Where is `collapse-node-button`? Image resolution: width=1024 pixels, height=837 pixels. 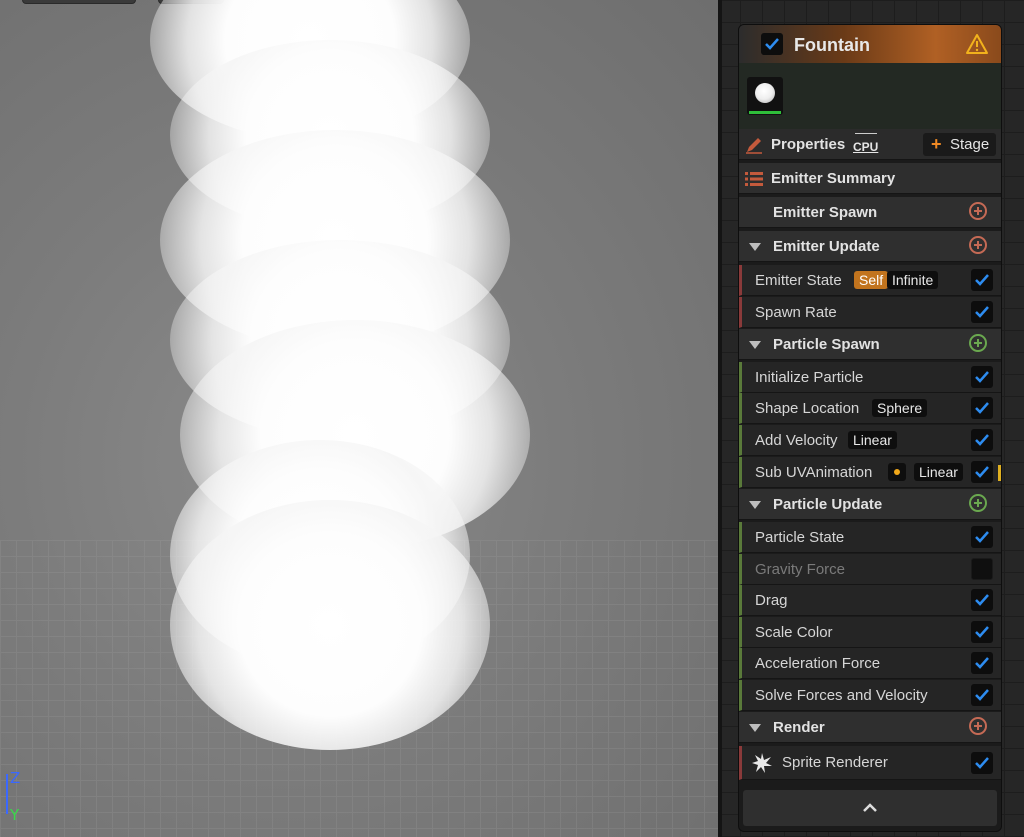
collapse-node-button is located at coordinates (870, 808).